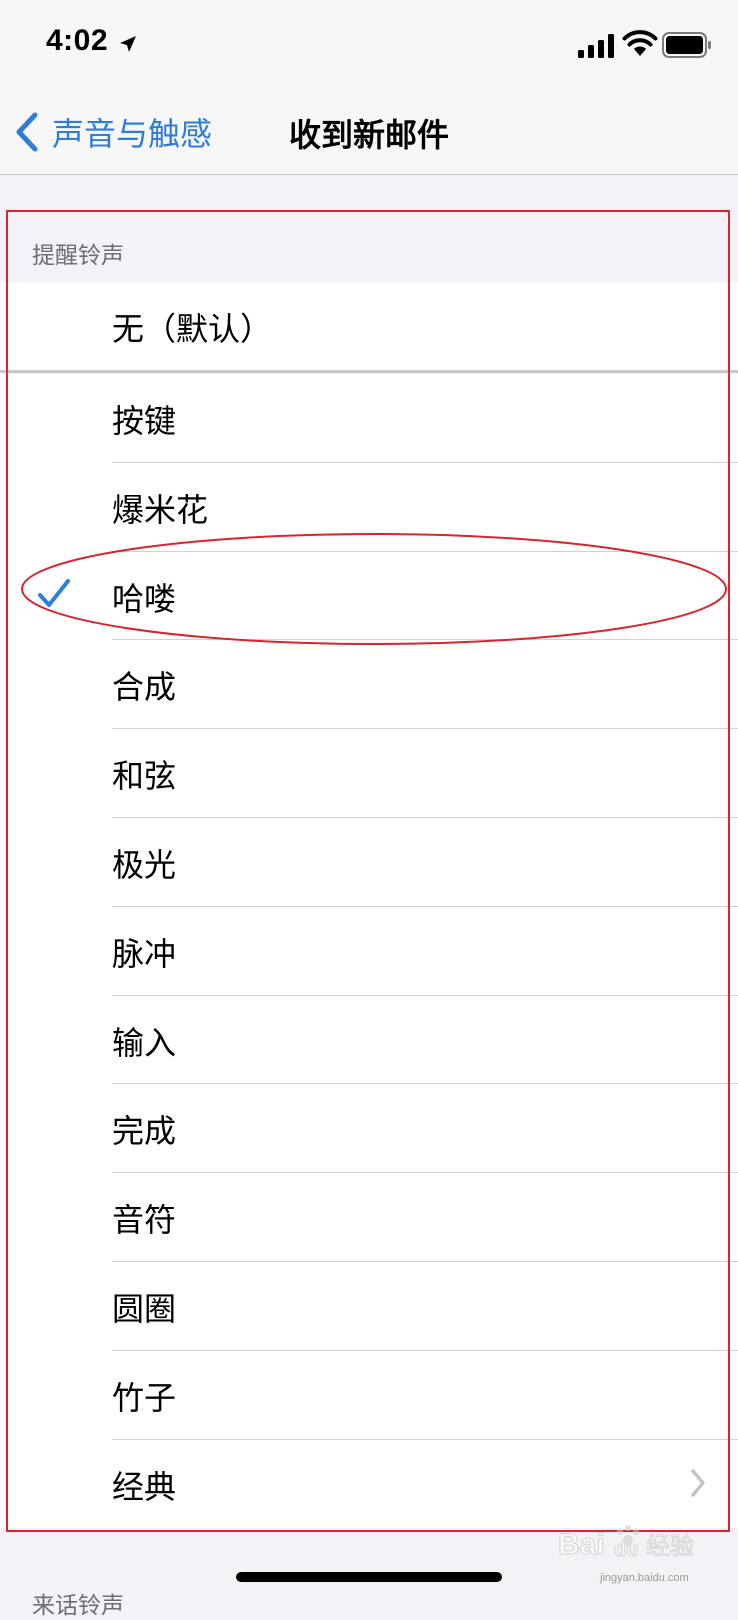 The width and height of the screenshot is (738, 1620). I want to click on list-item-label: 和弦, so click(144, 776).